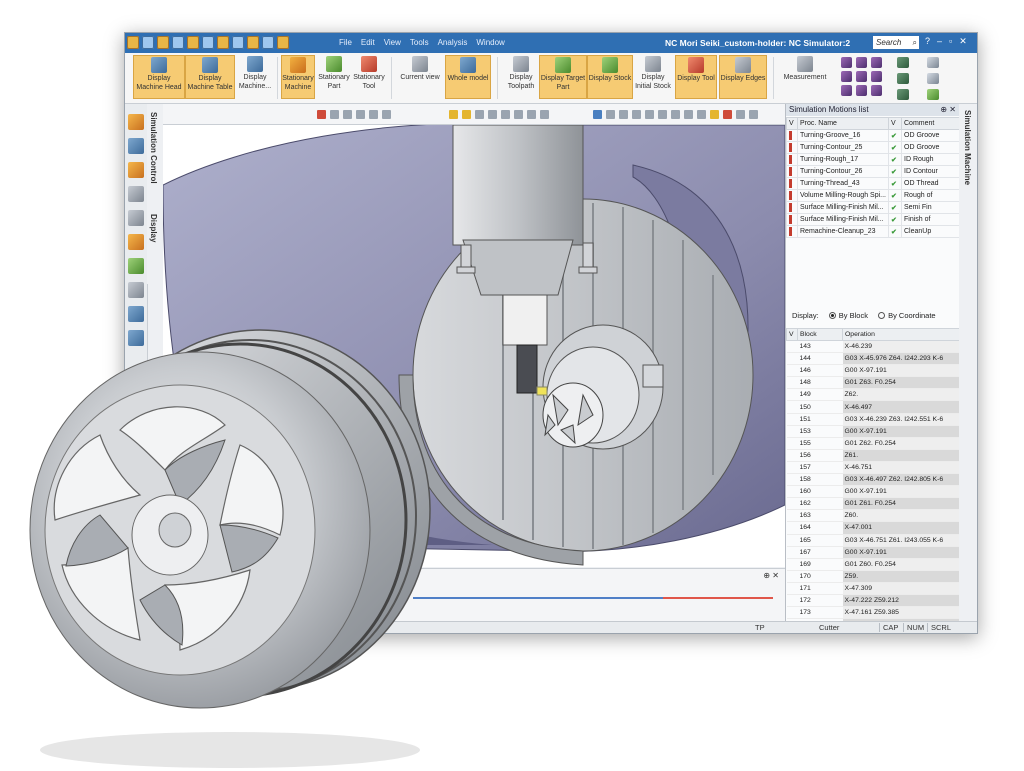 Image resolution: width=1024 pixels, height=771 pixels. What do you see at coordinates (136, 290) in the screenshot?
I see `setup-icon` at bounding box center [136, 290].